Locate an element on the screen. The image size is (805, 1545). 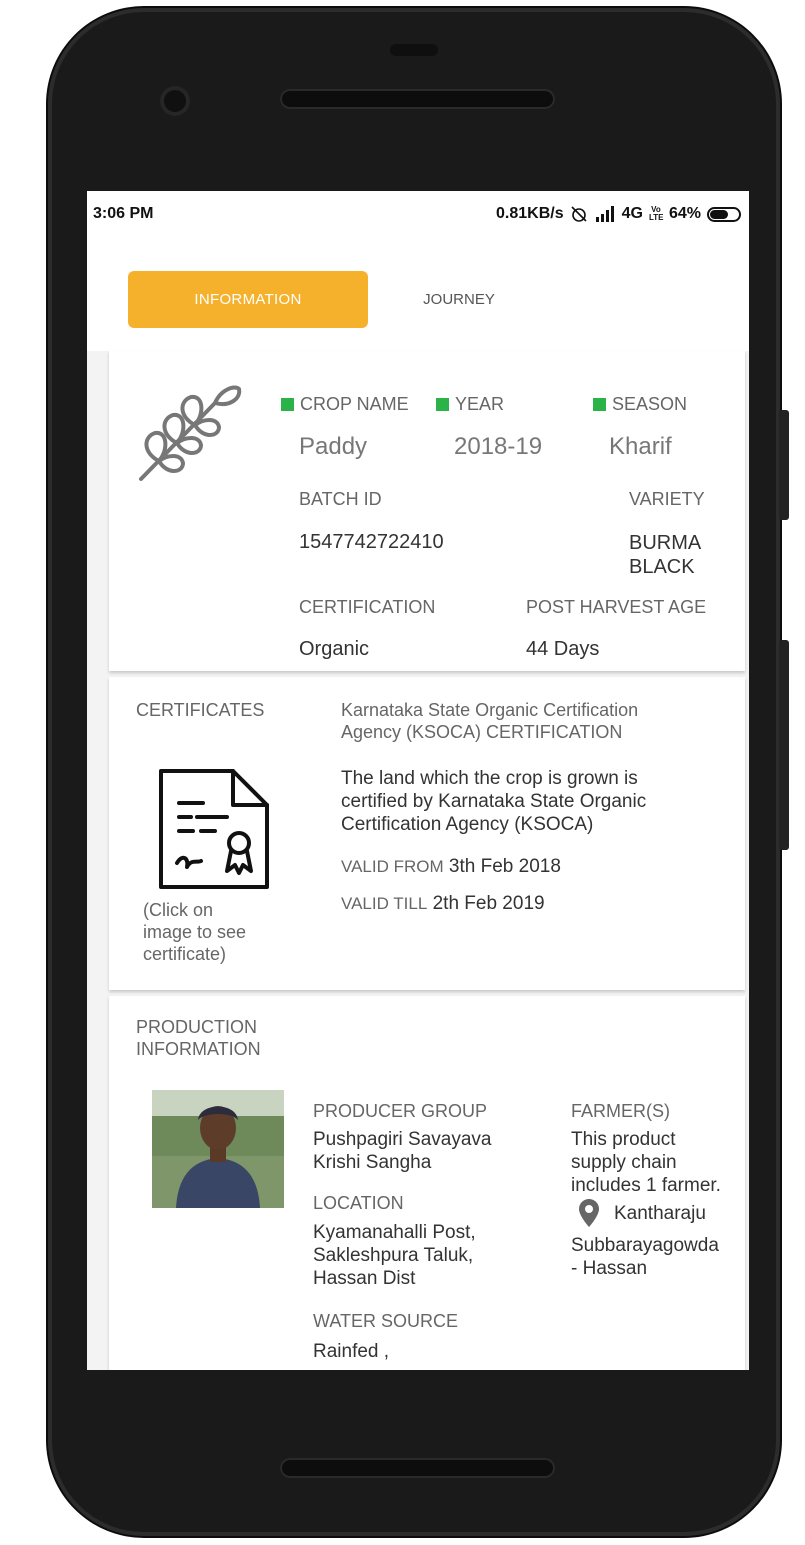
variety-value: BURMA BLACK is located at coordinates (665, 555).